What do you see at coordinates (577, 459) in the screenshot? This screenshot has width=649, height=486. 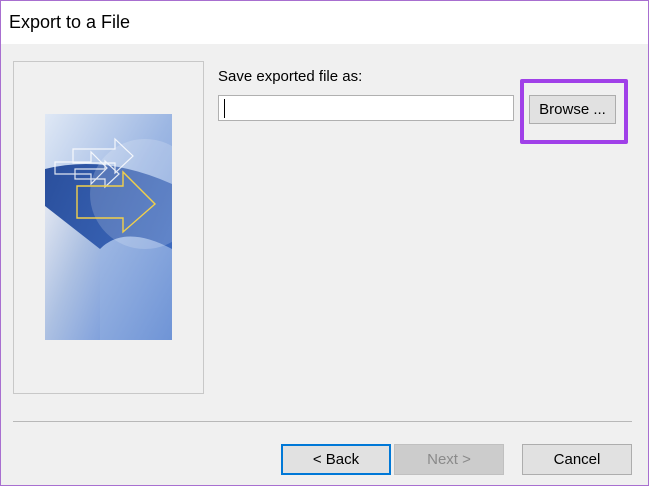 I see `cancel-button: Cancel` at bounding box center [577, 459].